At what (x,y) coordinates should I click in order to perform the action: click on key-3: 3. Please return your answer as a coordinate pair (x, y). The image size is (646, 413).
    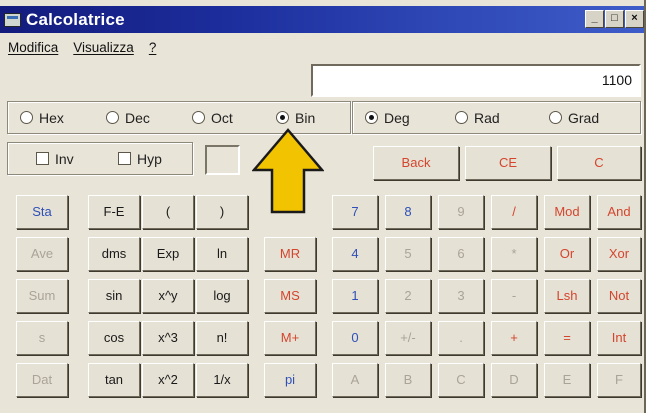
    Looking at the image, I should click on (461, 296).